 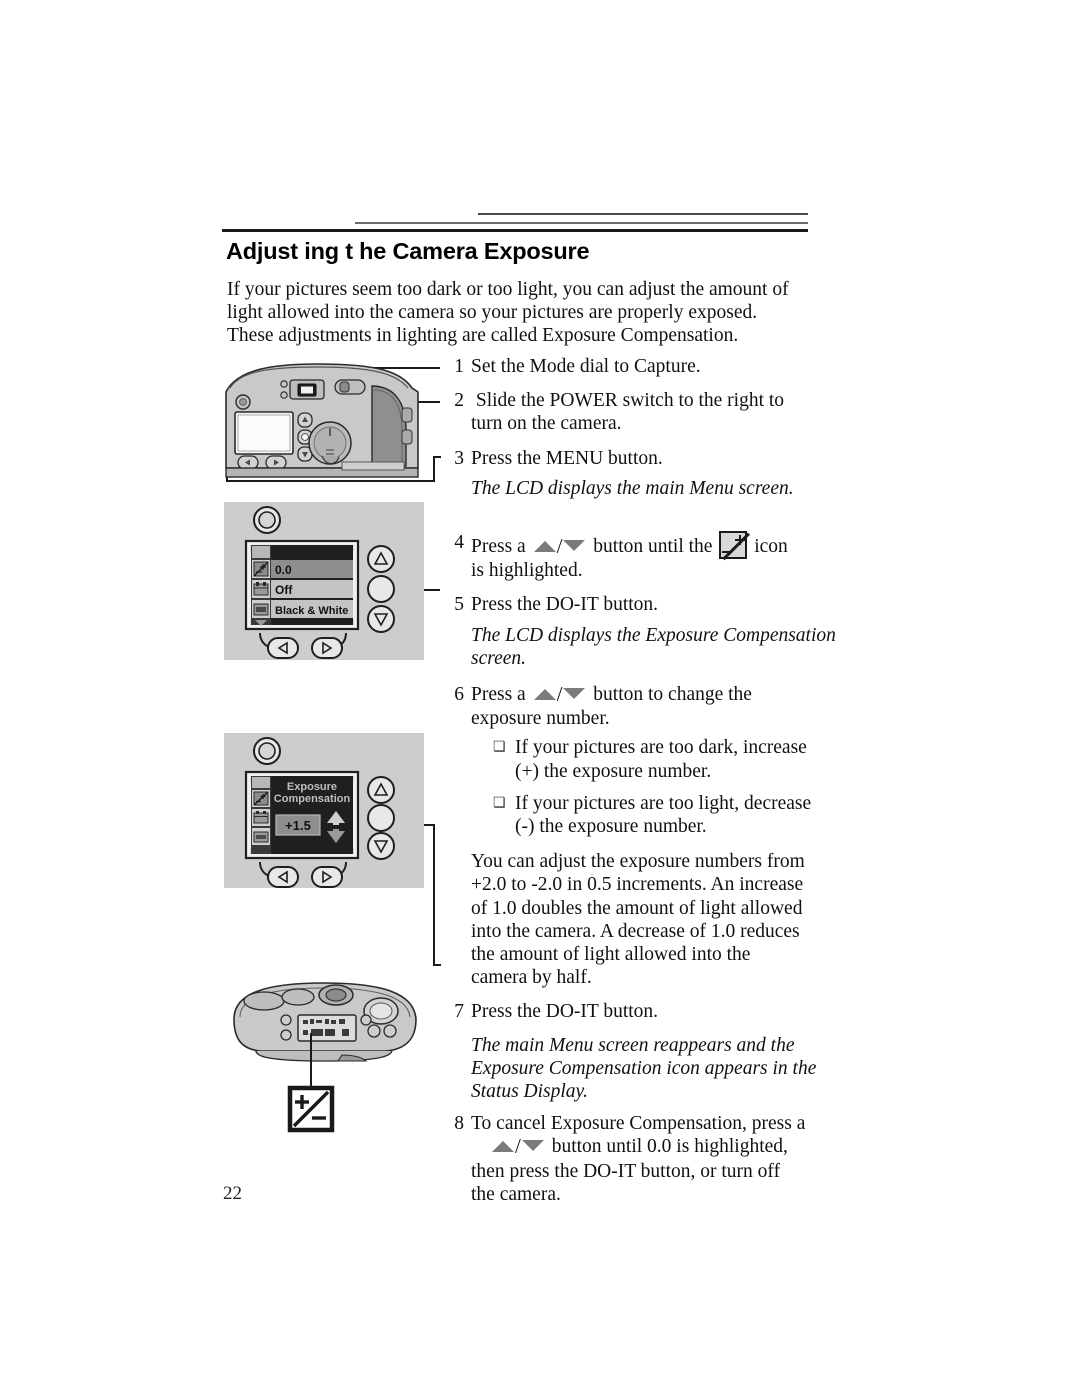 I want to click on step-6-line-1: Press a / button to change the, so click(x=641, y=694).